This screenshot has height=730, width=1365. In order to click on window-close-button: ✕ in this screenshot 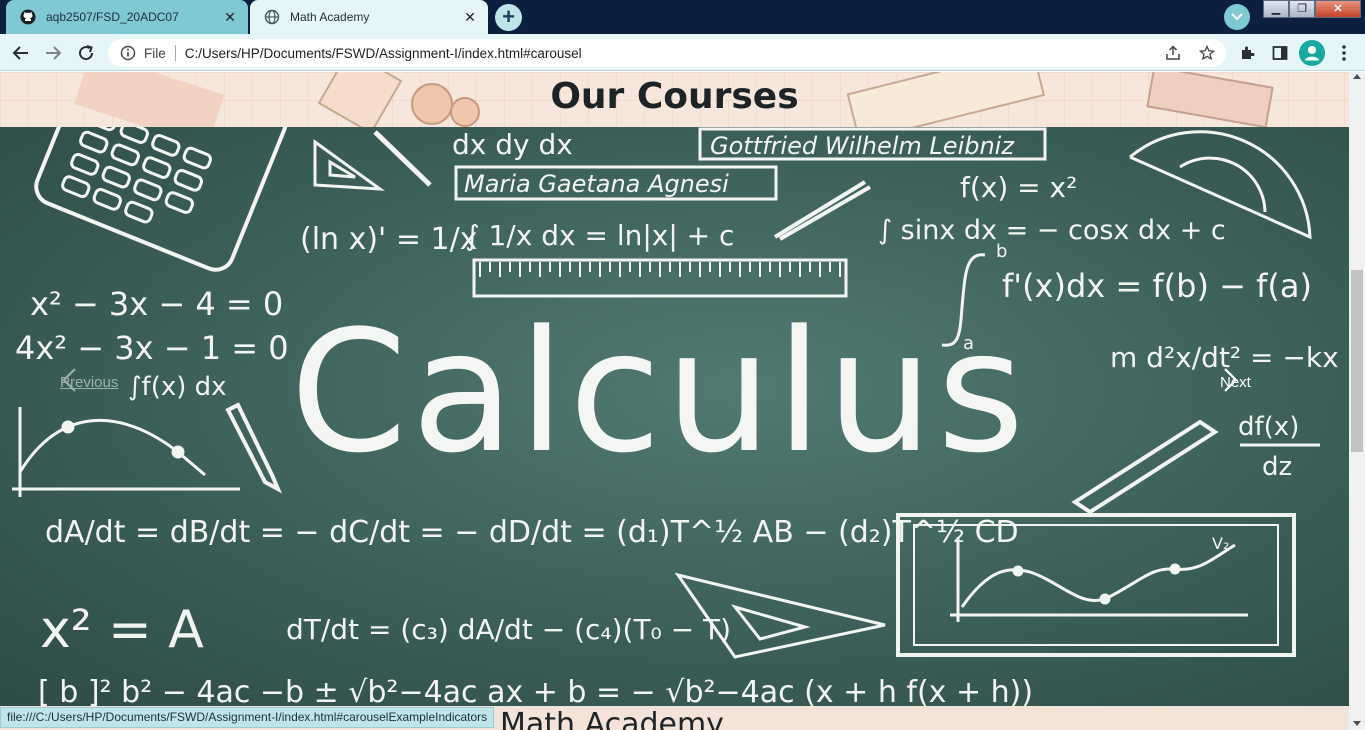, I will do `click(1338, 9)`.